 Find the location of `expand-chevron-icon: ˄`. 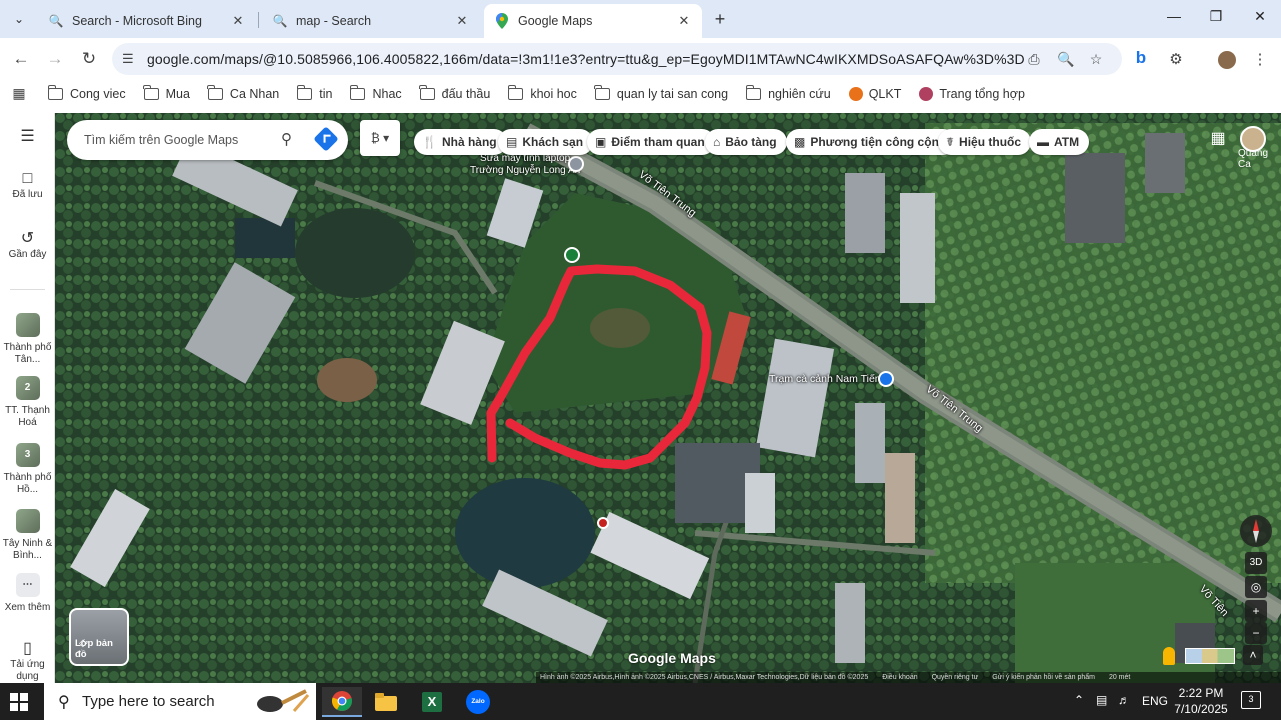

expand-chevron-icon: ˄ is located at coordinates (1253, 655).